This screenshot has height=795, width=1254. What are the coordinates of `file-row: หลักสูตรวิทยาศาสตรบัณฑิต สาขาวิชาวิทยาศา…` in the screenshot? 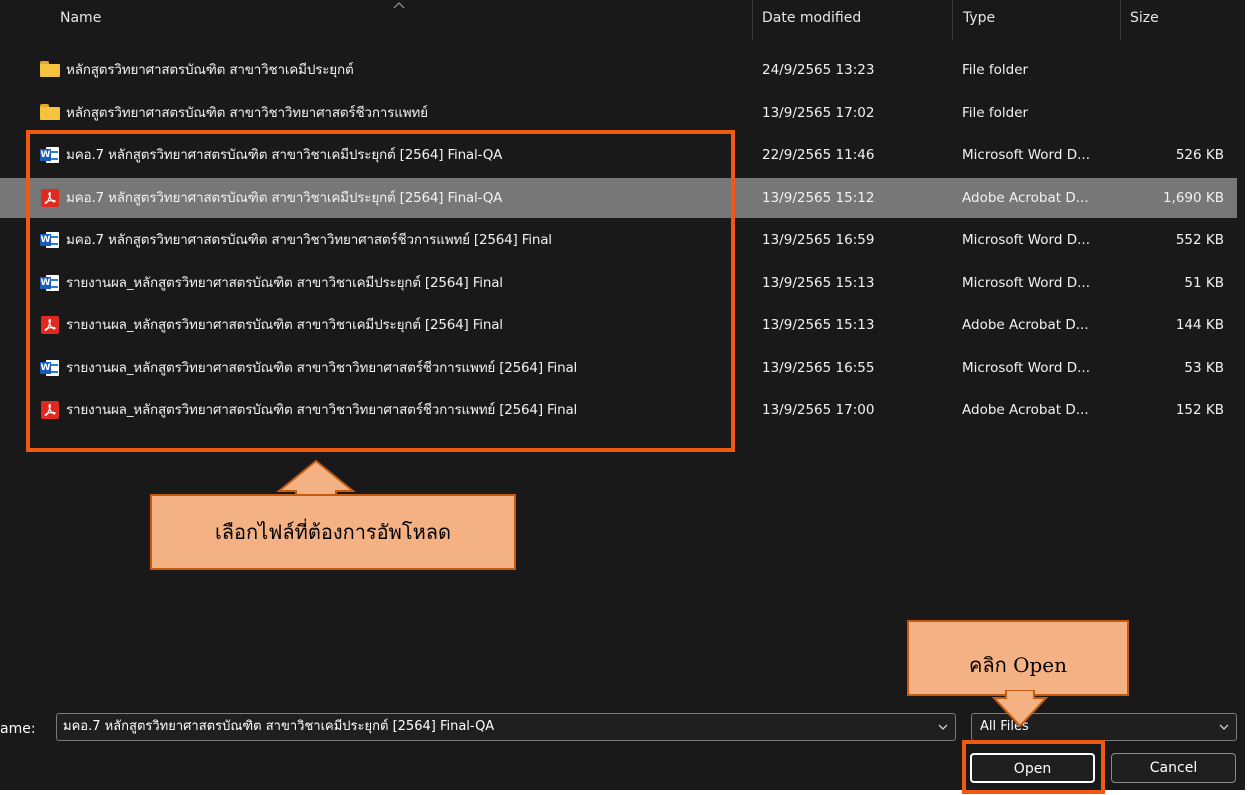 It's located at (618, 113).